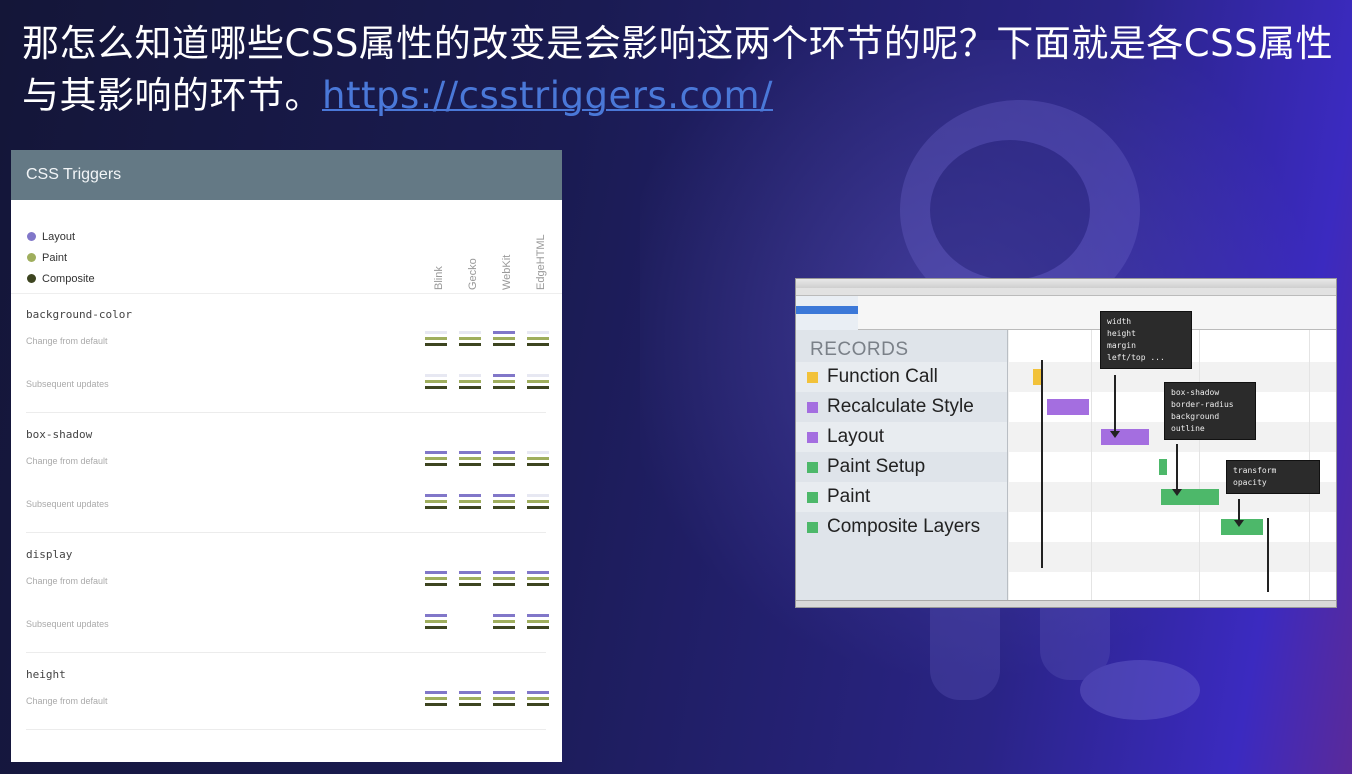 Image resolution: width=1352 pixels, height=774 pixels. I want to click on record-row: Layout, so click(901, 437).